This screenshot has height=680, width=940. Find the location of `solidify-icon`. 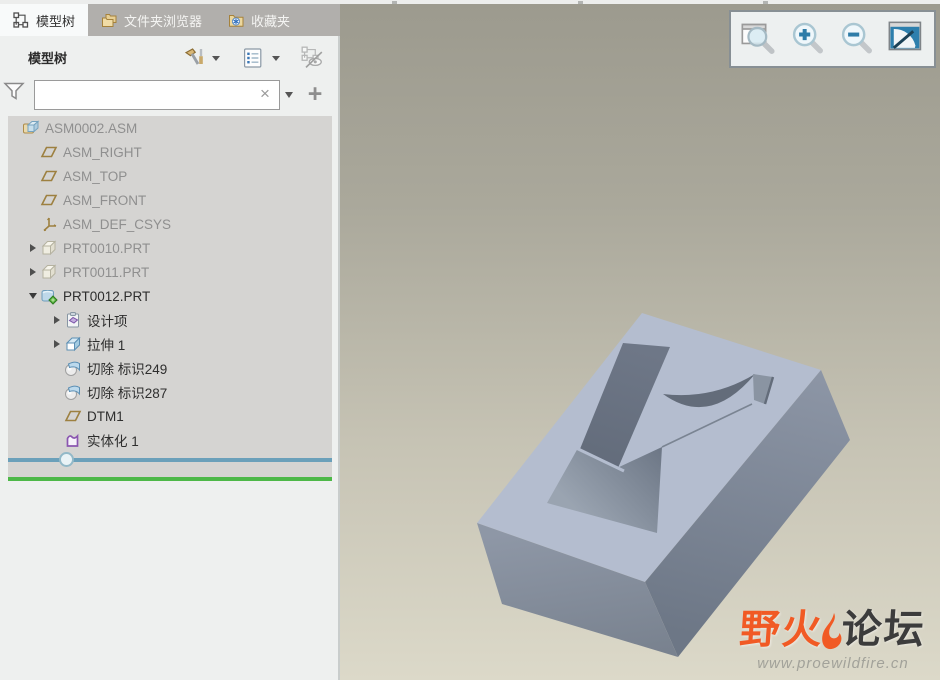

solidify-icon is located at coordinates (73, 440).